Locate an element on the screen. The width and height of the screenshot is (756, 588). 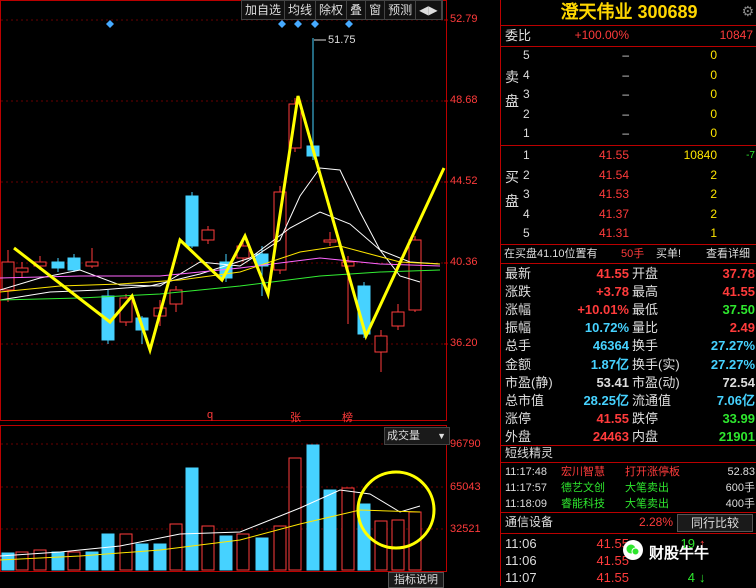
stat-label: 最低 is located at coordinates (645, 310).